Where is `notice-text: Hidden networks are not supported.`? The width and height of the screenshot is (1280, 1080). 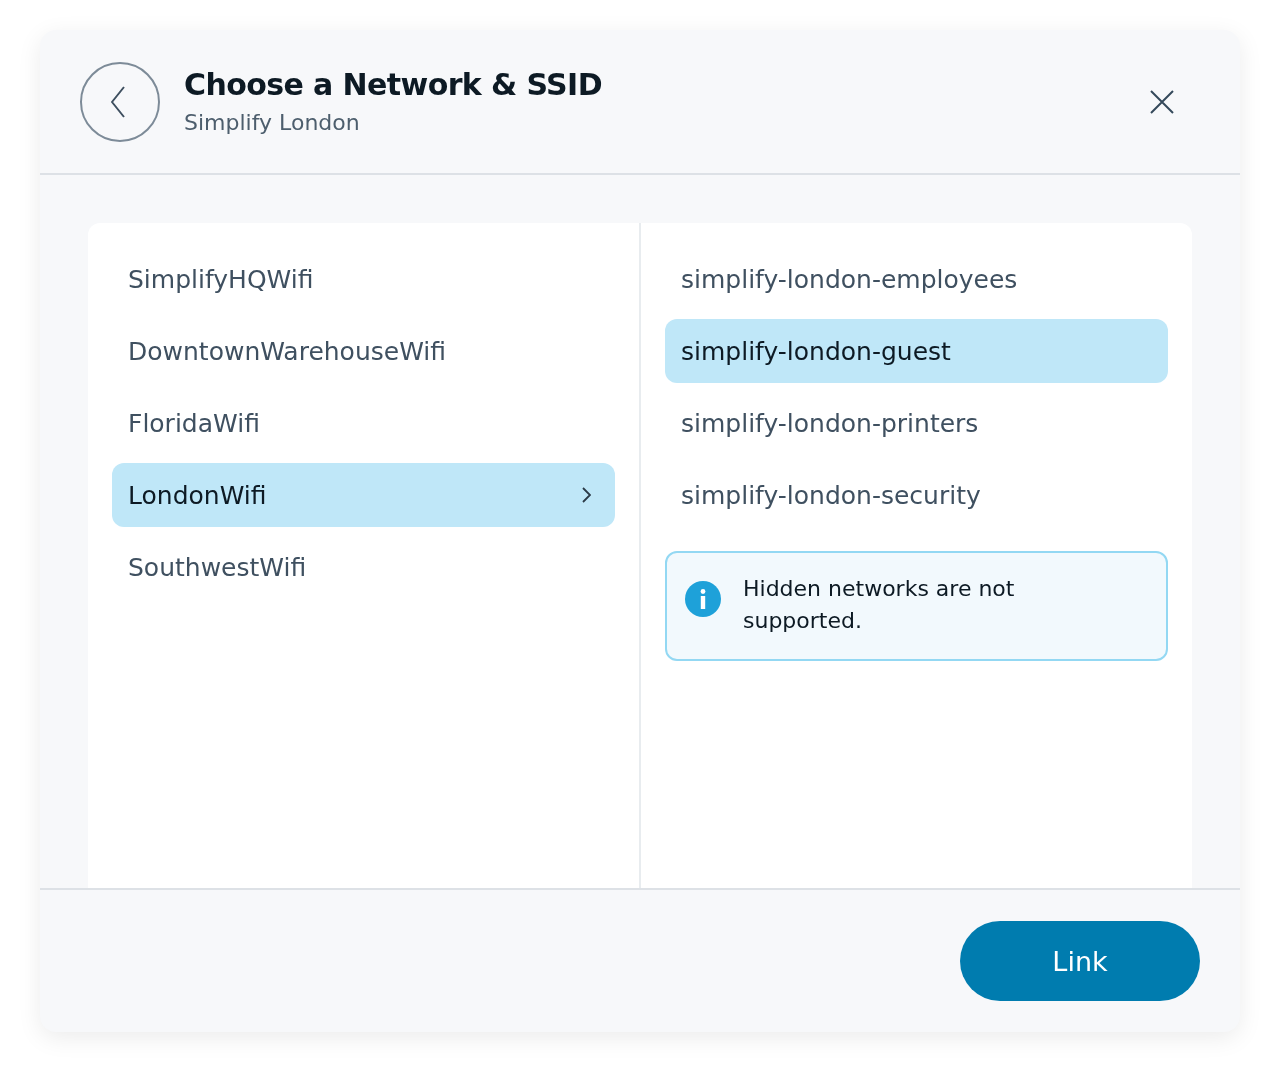
notice-text: Hidden networks are not supported. is located at coordinates (879, 605).